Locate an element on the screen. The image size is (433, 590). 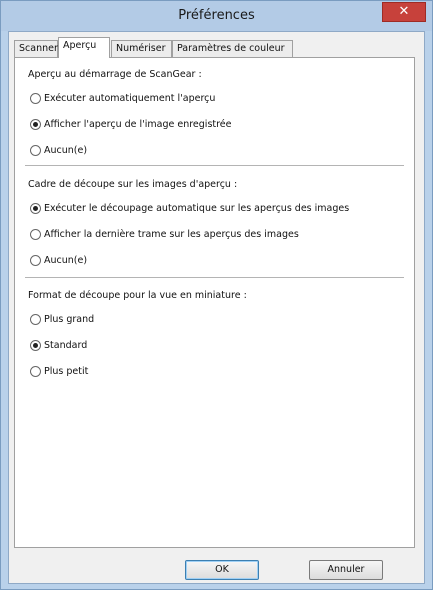
cancel-button: Annuler is located at coordinates (346, 570).